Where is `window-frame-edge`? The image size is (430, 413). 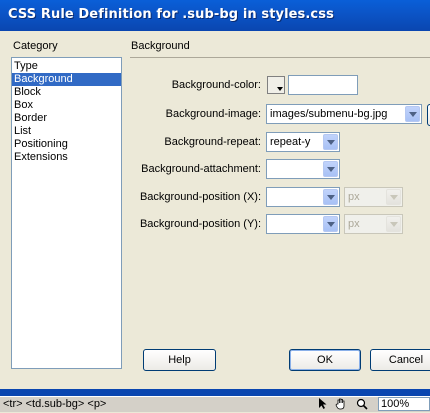
window-frame-edge is located at coordinates (215, 392).